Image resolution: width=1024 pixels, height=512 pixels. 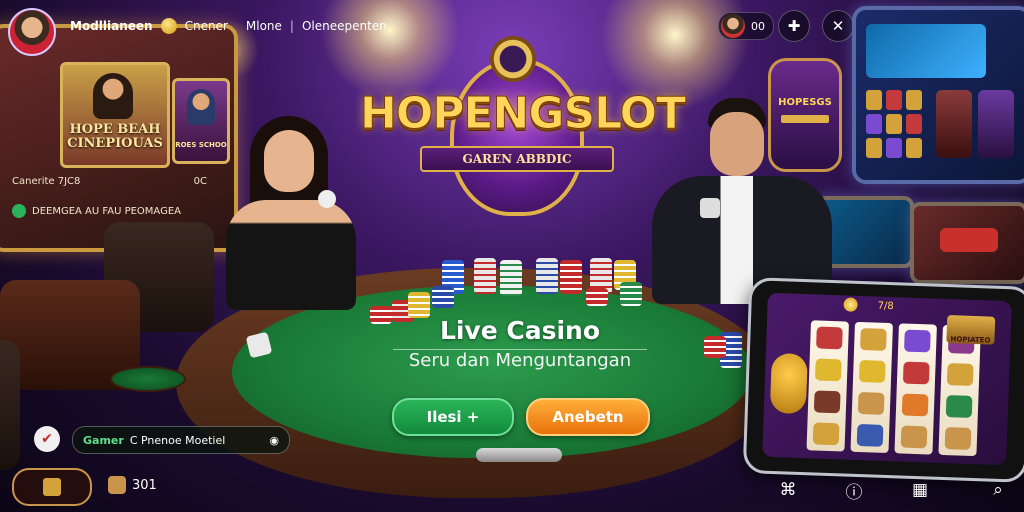 I want to click on gamer-label: Gamer, so click(x=103, y=440).